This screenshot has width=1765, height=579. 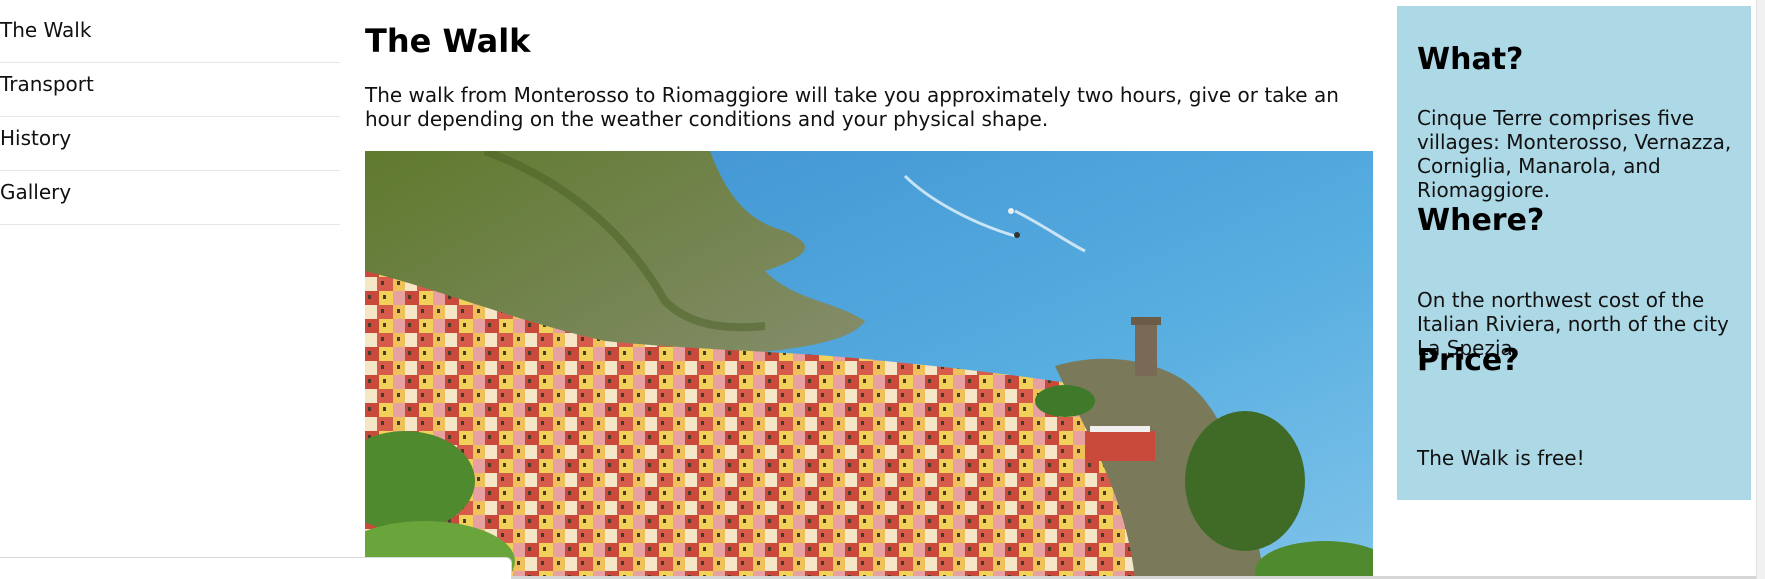 What do you see at coordinates (1470, 59) in the screenshot?
I see `what-heading: What?` at bounding box center [1470, 59].